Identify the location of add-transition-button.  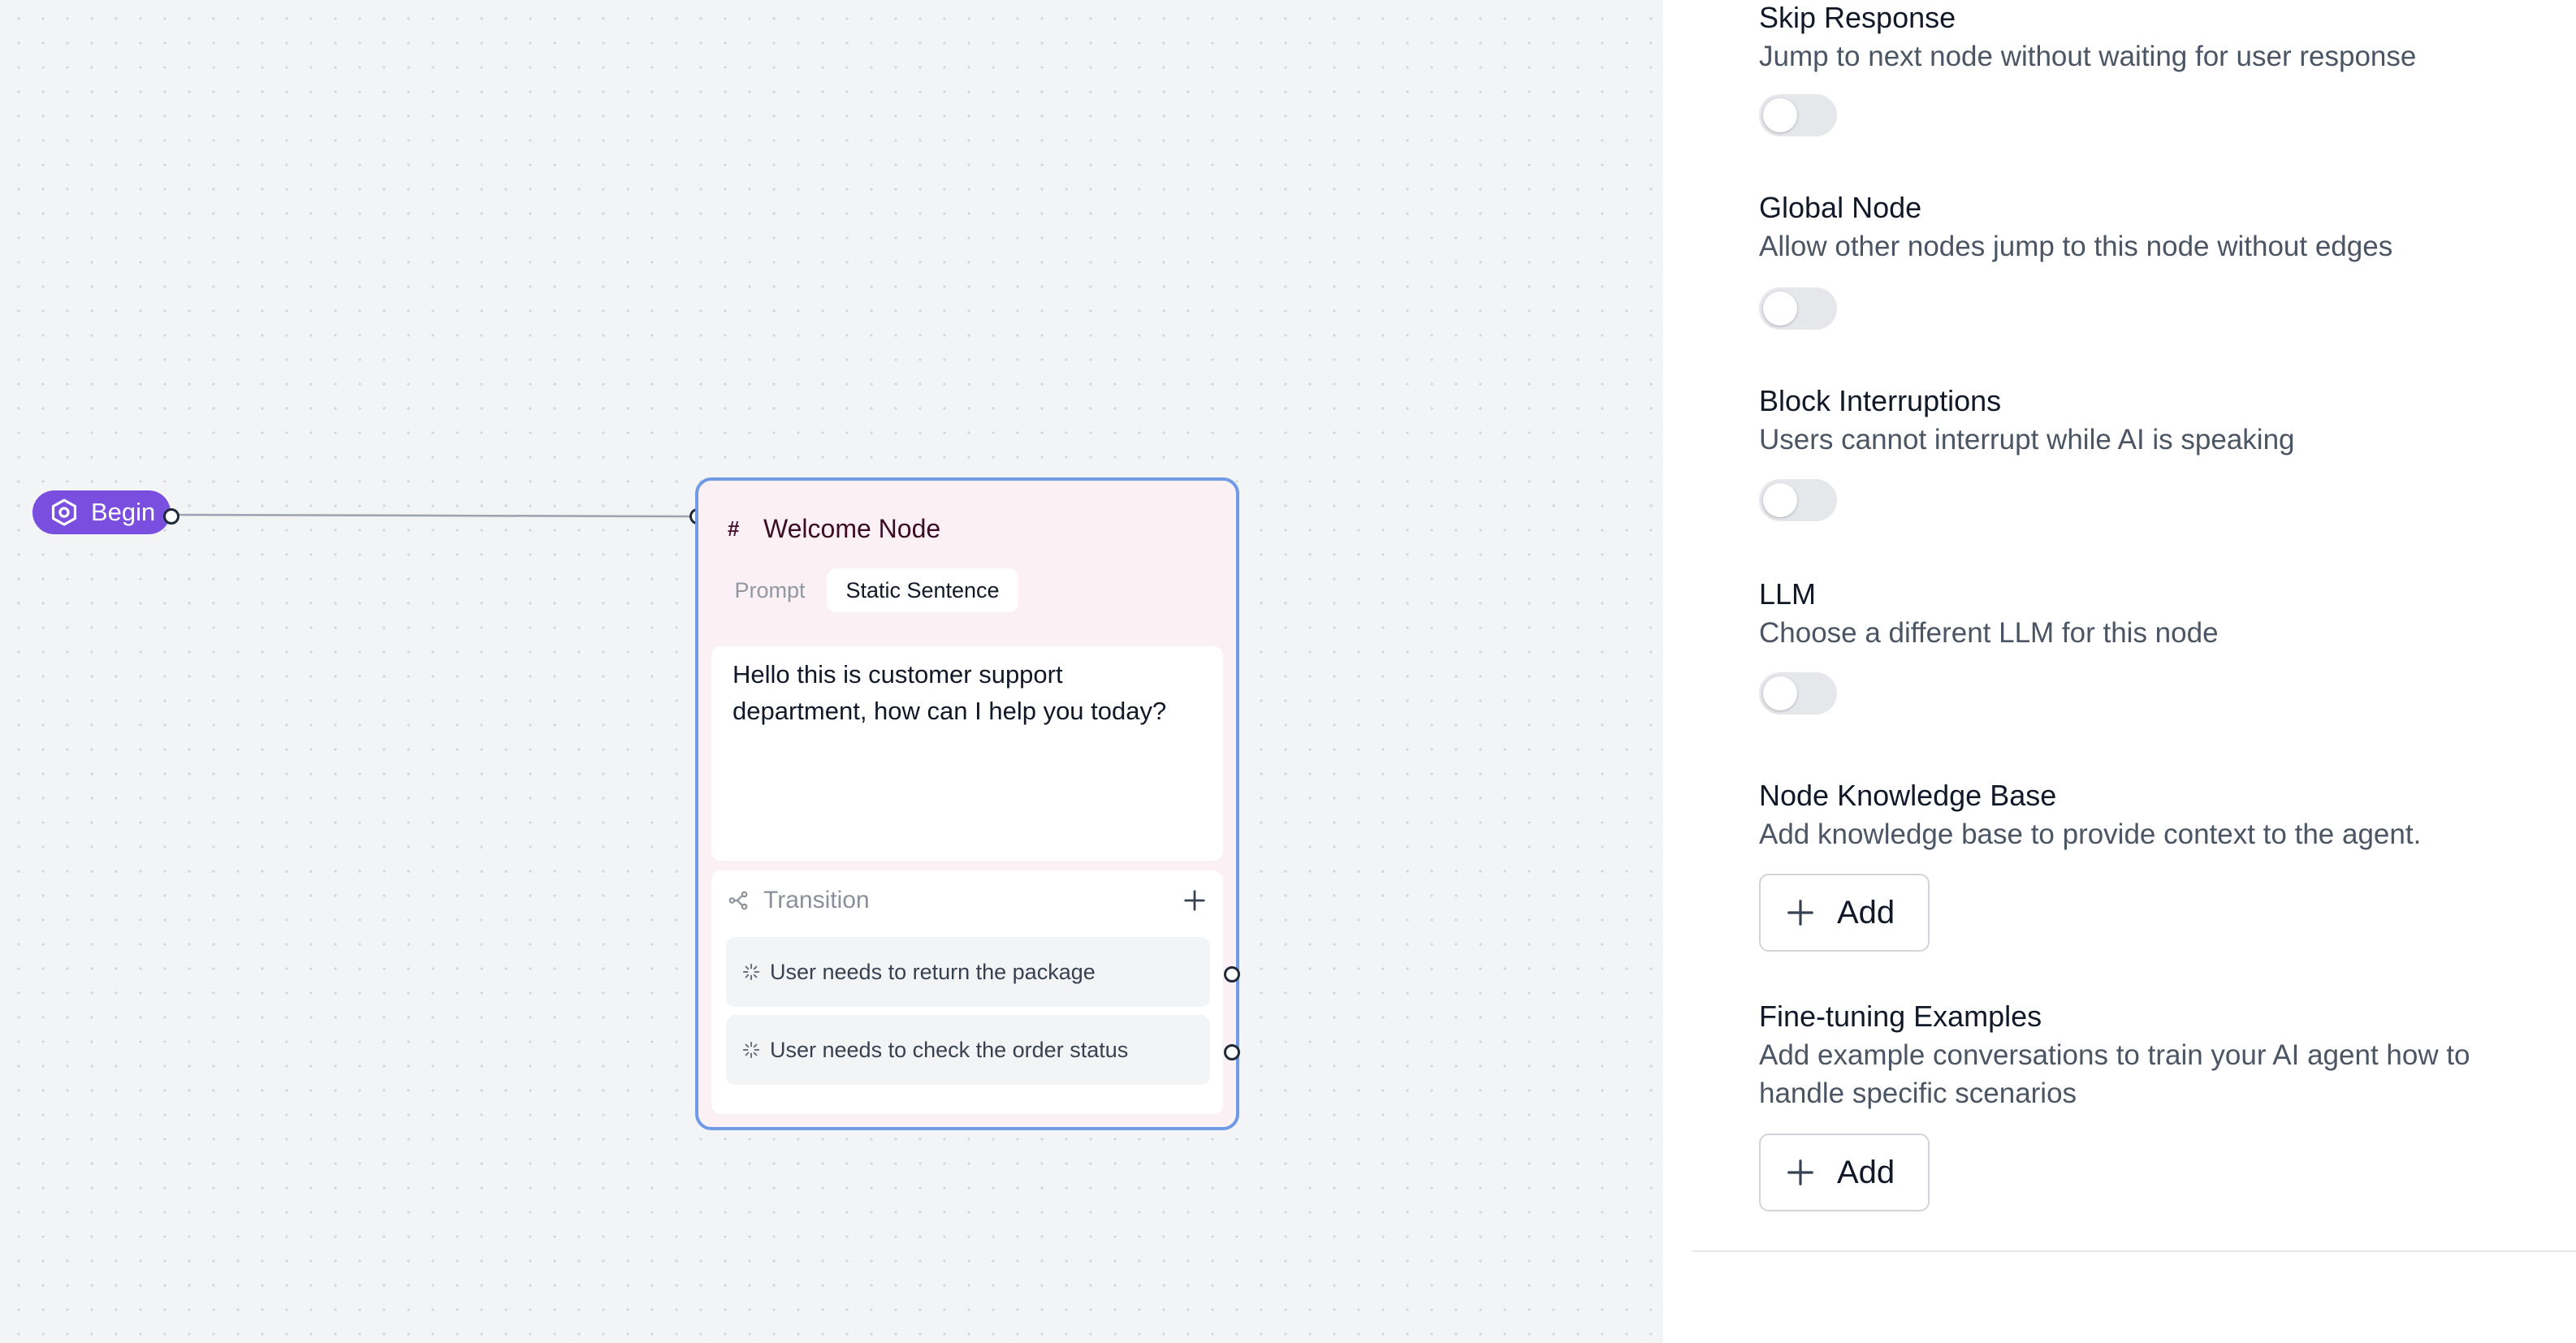
(1194, 900).